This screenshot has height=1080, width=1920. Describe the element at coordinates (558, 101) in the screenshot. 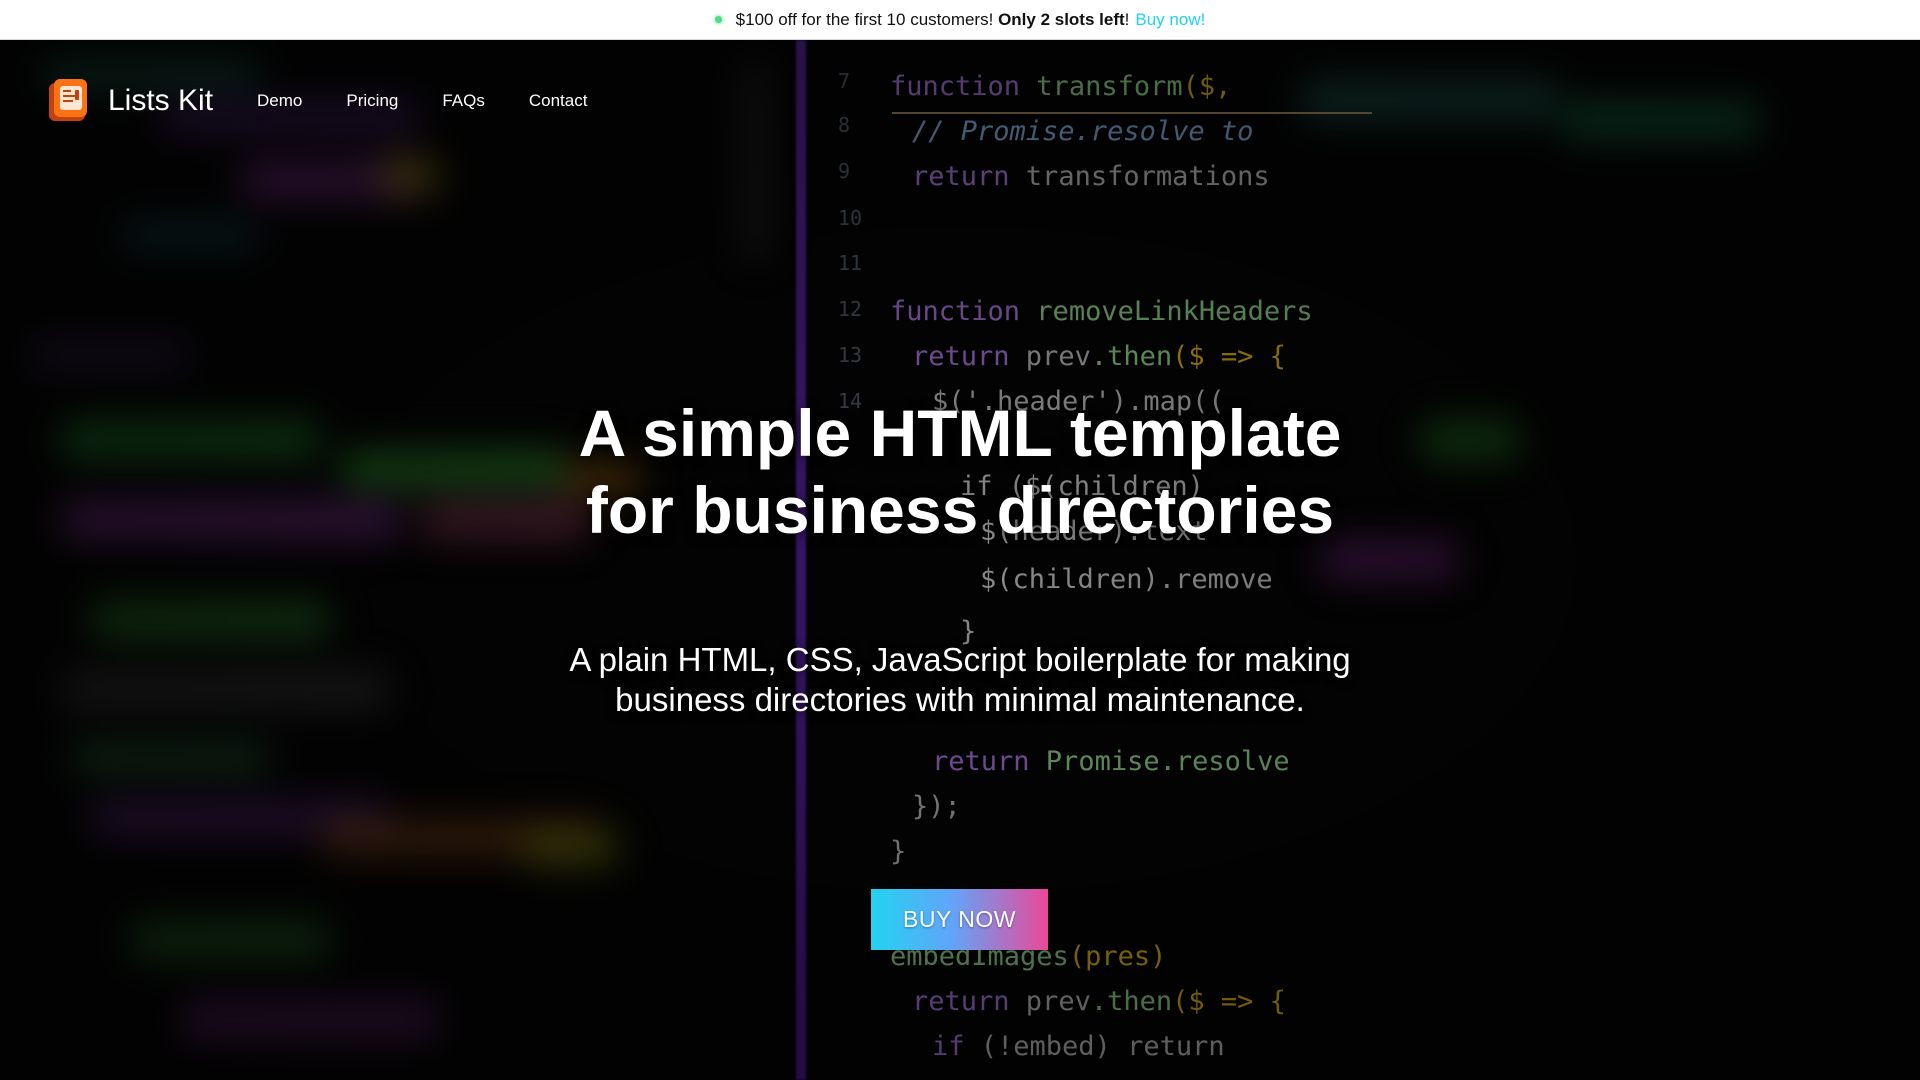

I see `nav-link-contact: Contact` at that location.